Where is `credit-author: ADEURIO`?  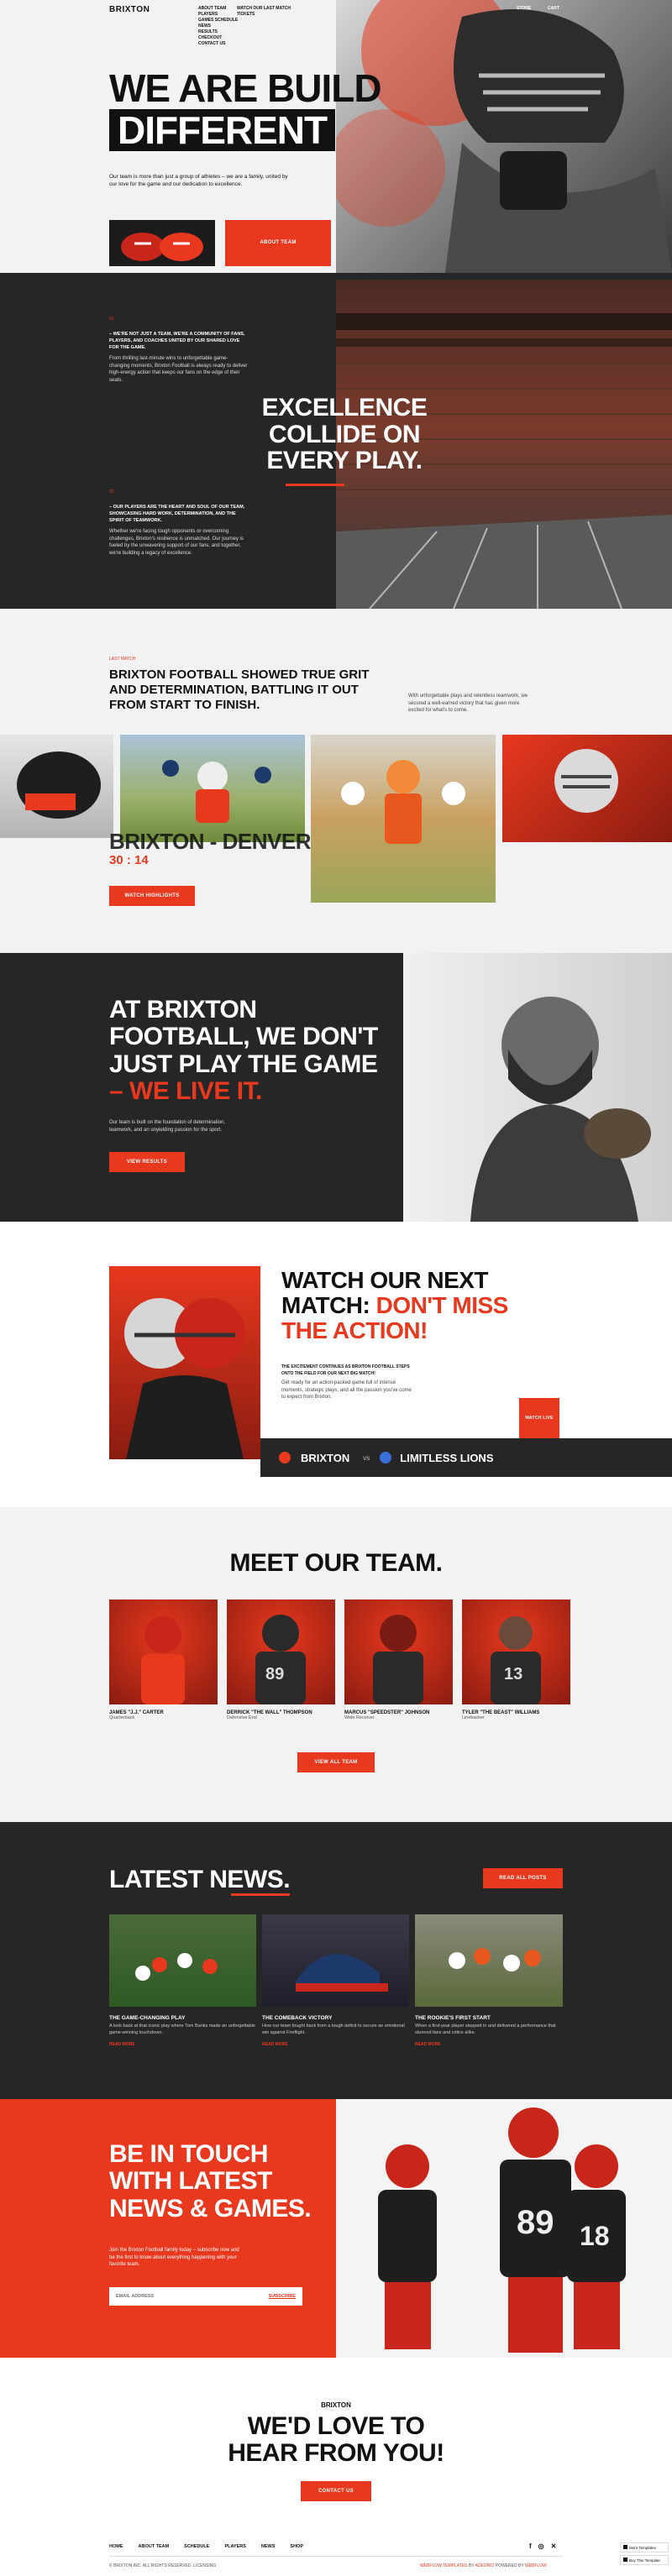
credit-author: ADEURIO is located at coordinates (485, 2566).